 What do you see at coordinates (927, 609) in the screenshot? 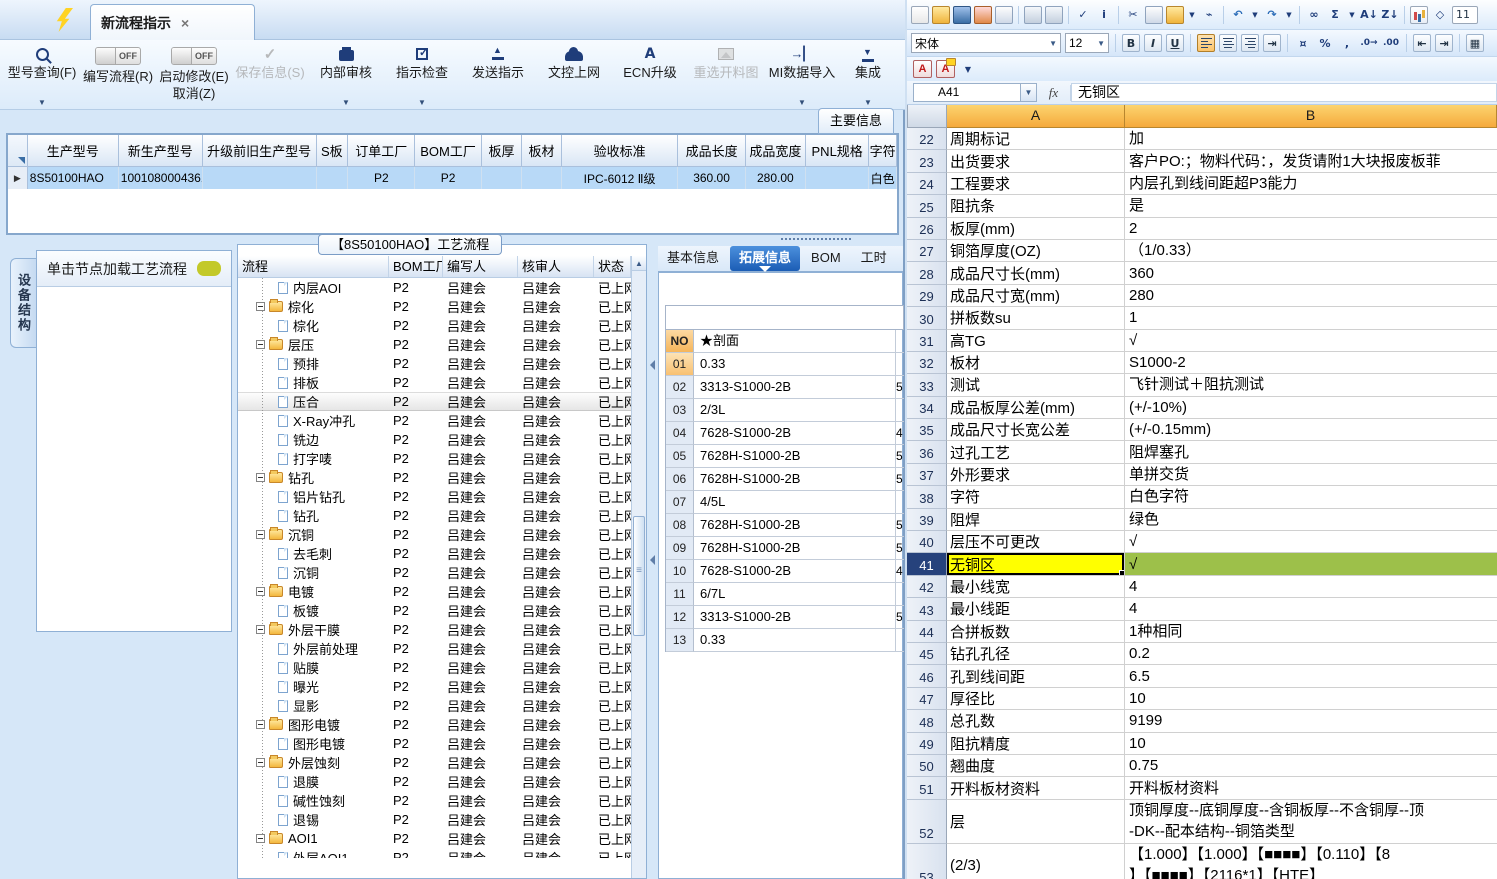
I see `row-header-43: 43` at bounding box center [927, 609].